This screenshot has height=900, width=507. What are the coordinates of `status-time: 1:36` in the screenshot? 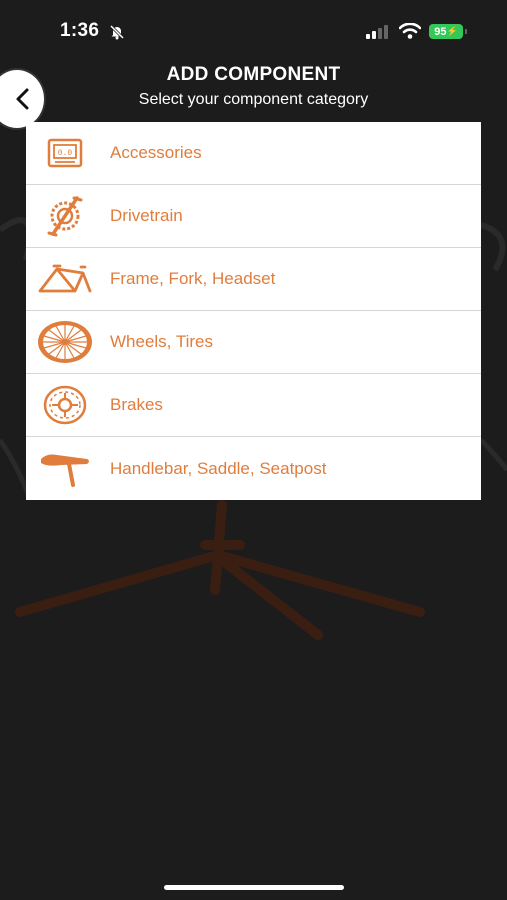 It's located at (80, 30).